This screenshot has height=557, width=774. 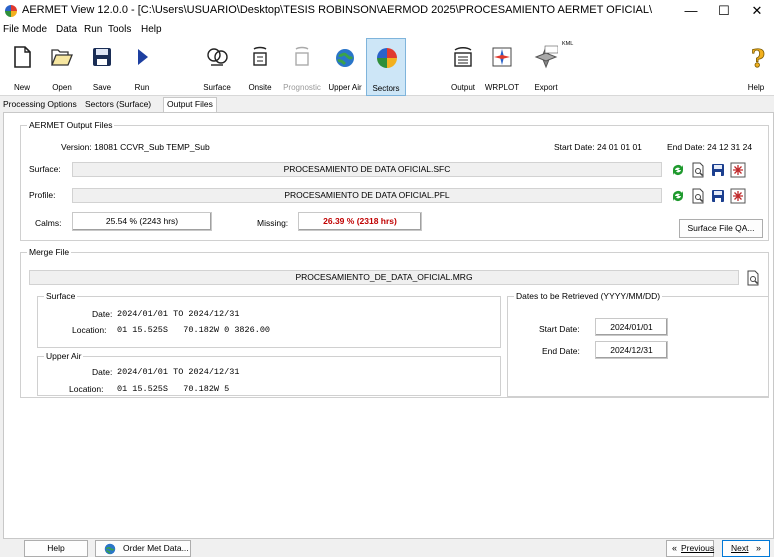 What do you see at coordinates (89, 330) in the screenshot?
I see `surface-location-label: Location:` at bounding box center [89, 330].